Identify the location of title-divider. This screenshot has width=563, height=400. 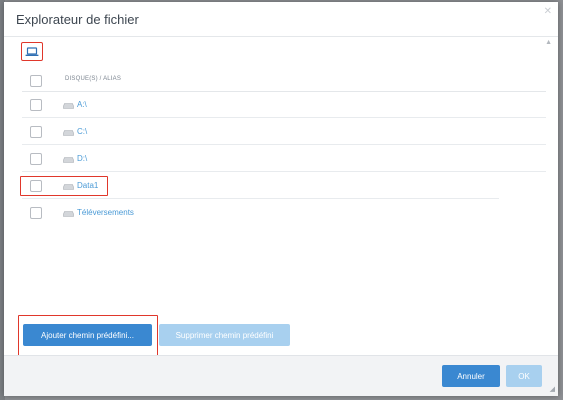
(281, 36).